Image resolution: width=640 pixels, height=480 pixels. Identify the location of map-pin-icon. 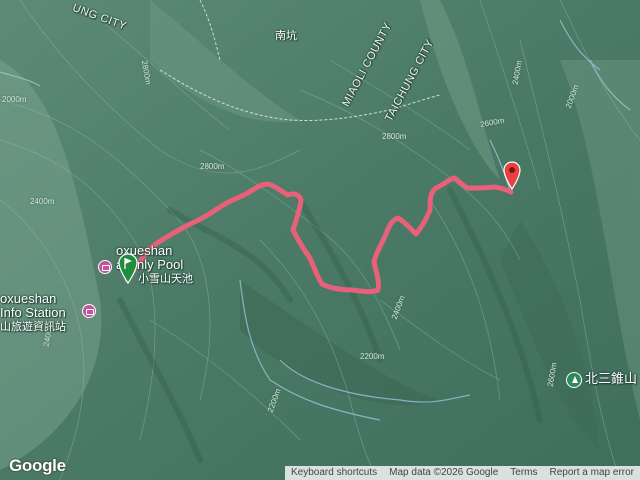
(512, 175).